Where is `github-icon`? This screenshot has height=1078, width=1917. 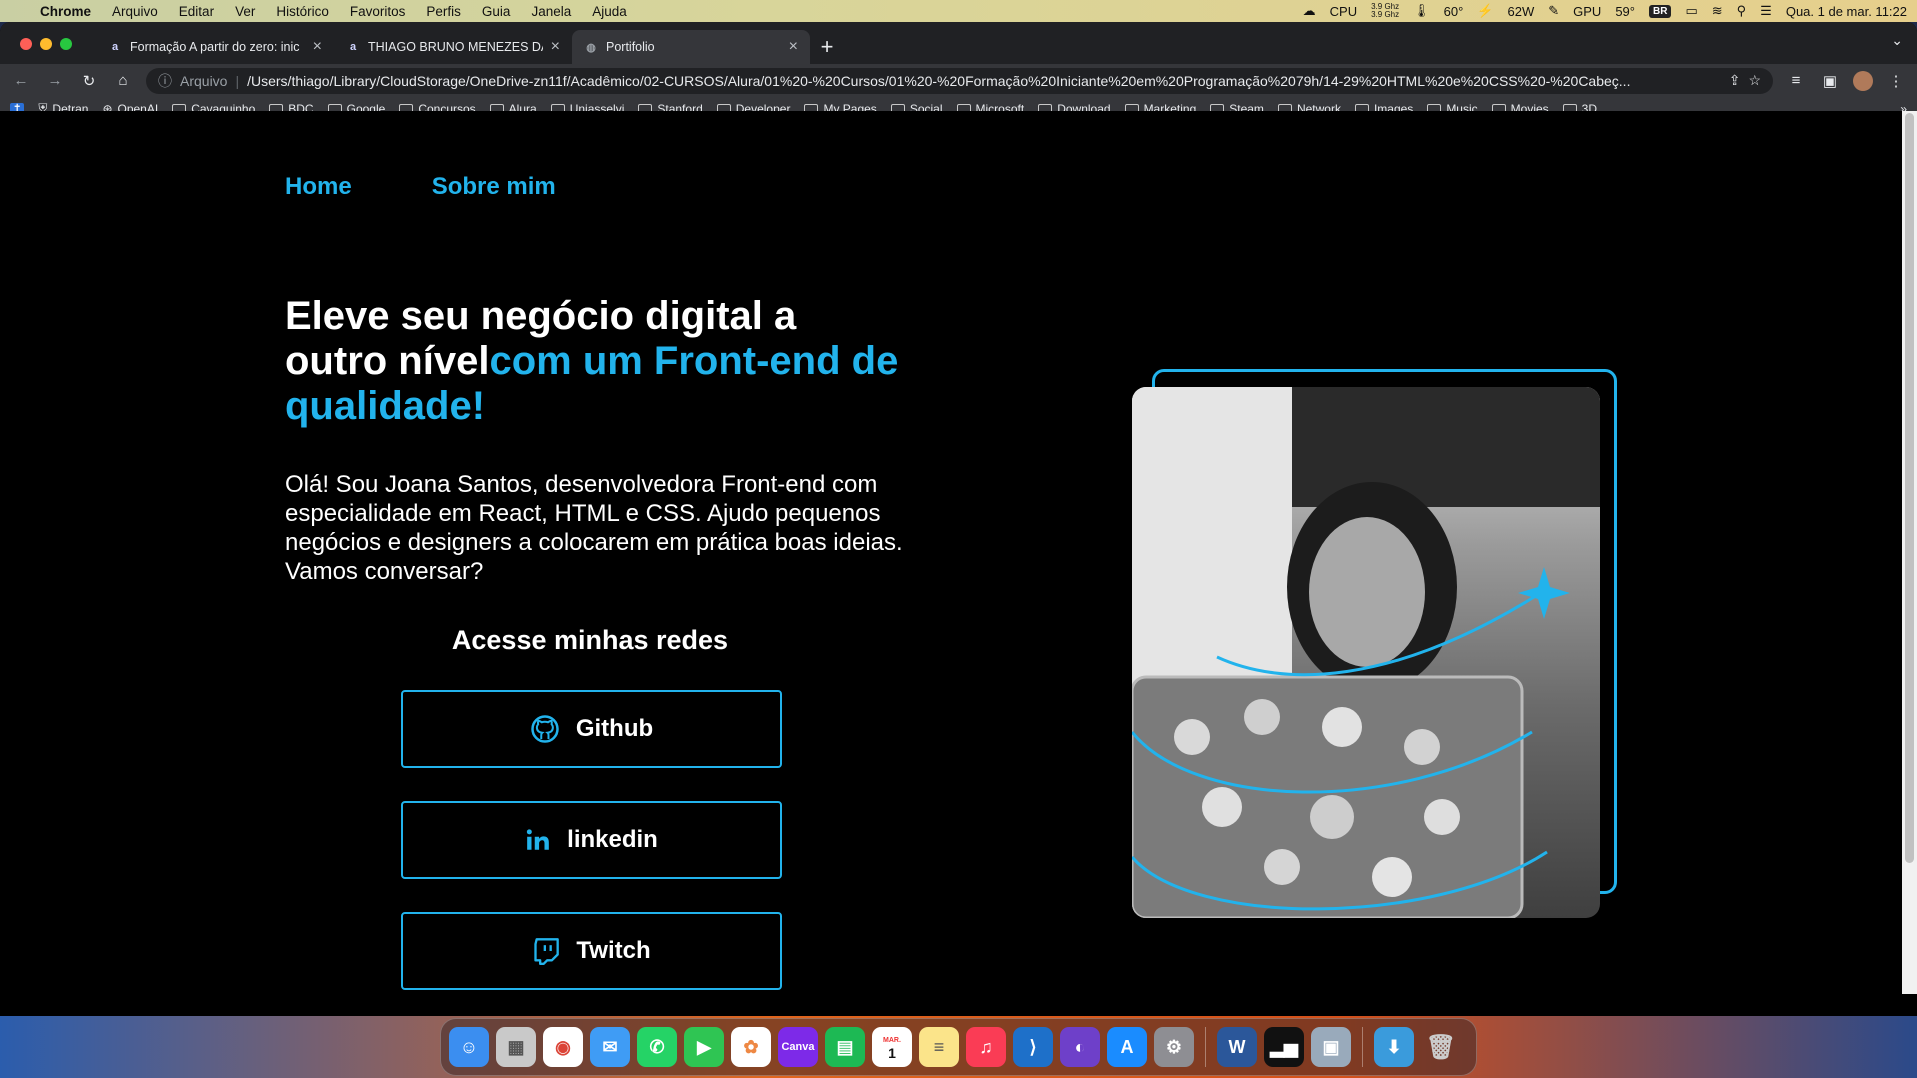 github-icon is located at coordinates (545, 729).